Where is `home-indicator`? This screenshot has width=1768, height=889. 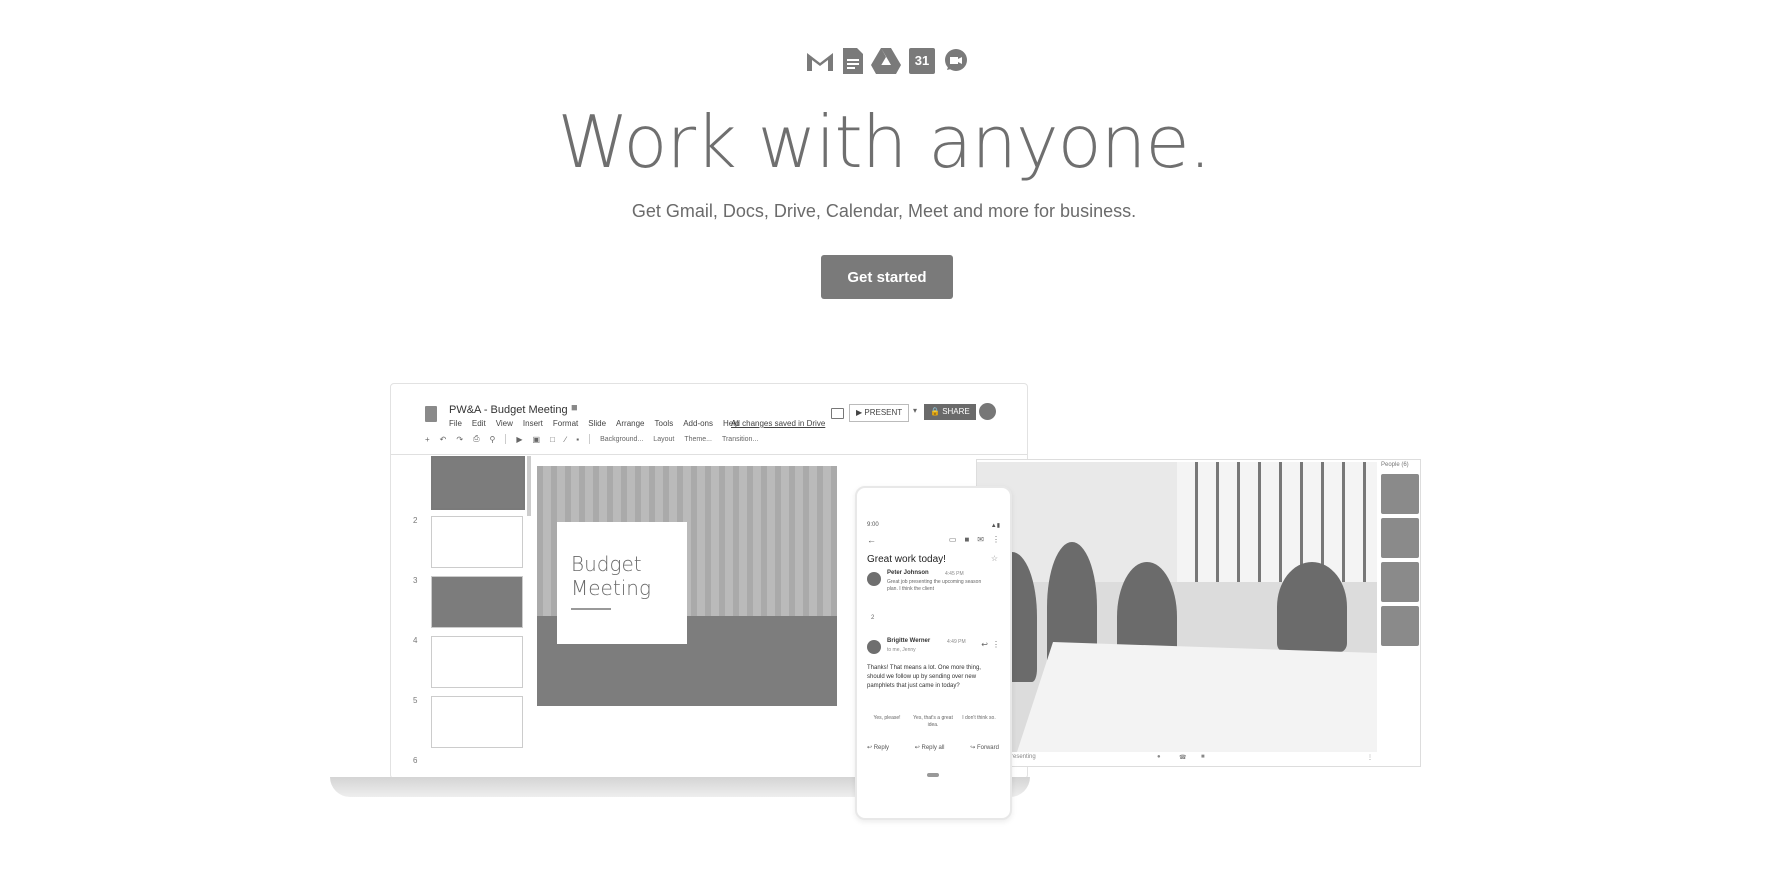
home-indicator is located at coordinates (933, 775).